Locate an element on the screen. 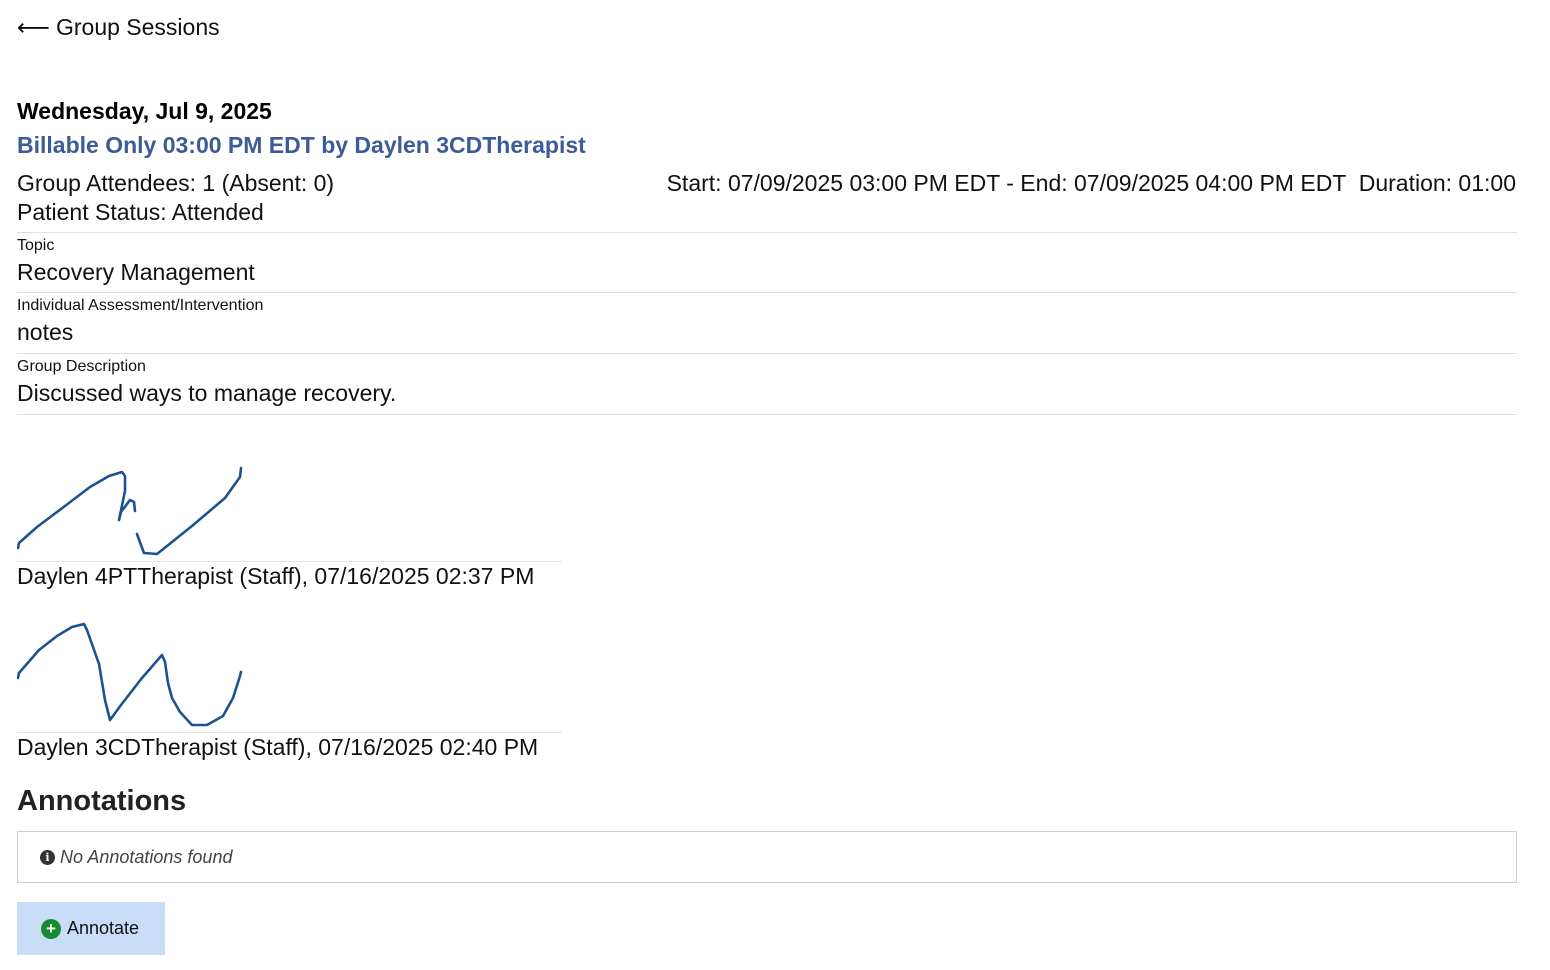 This screenshot has width=1550, height=970. session-date: Wednesday, Jul 9, 2025 is located at coordinates (144, 111).